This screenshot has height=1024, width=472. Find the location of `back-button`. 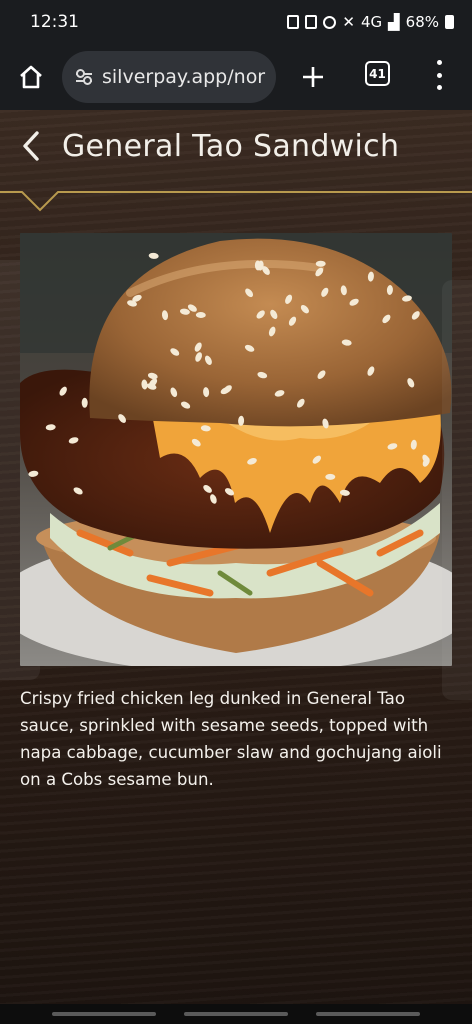

back-button is located at coordinates (31, 146).